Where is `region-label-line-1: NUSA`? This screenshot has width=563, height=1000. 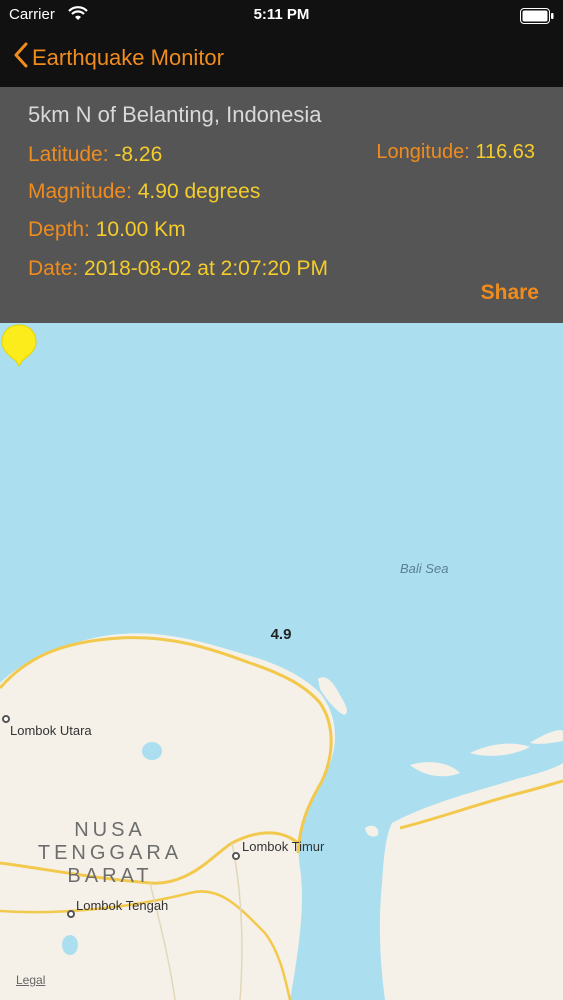 region-label-line-1: NUSA is located at coordinates (110, 830).